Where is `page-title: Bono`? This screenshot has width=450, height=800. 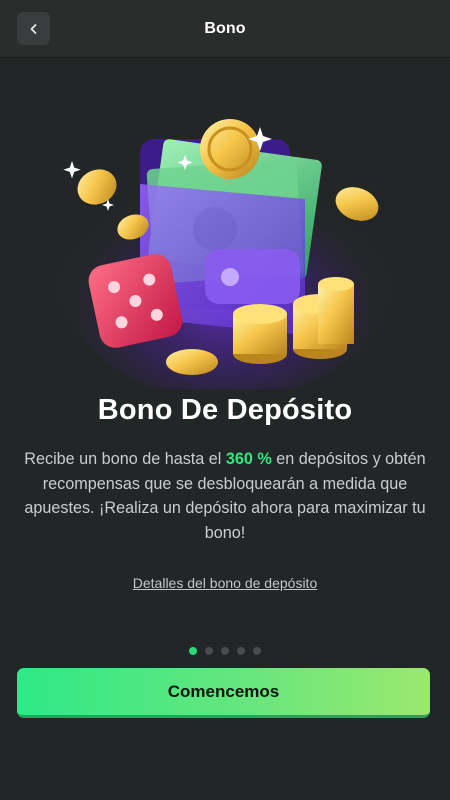
page-title: Bono is located at coordinates (225, 28).